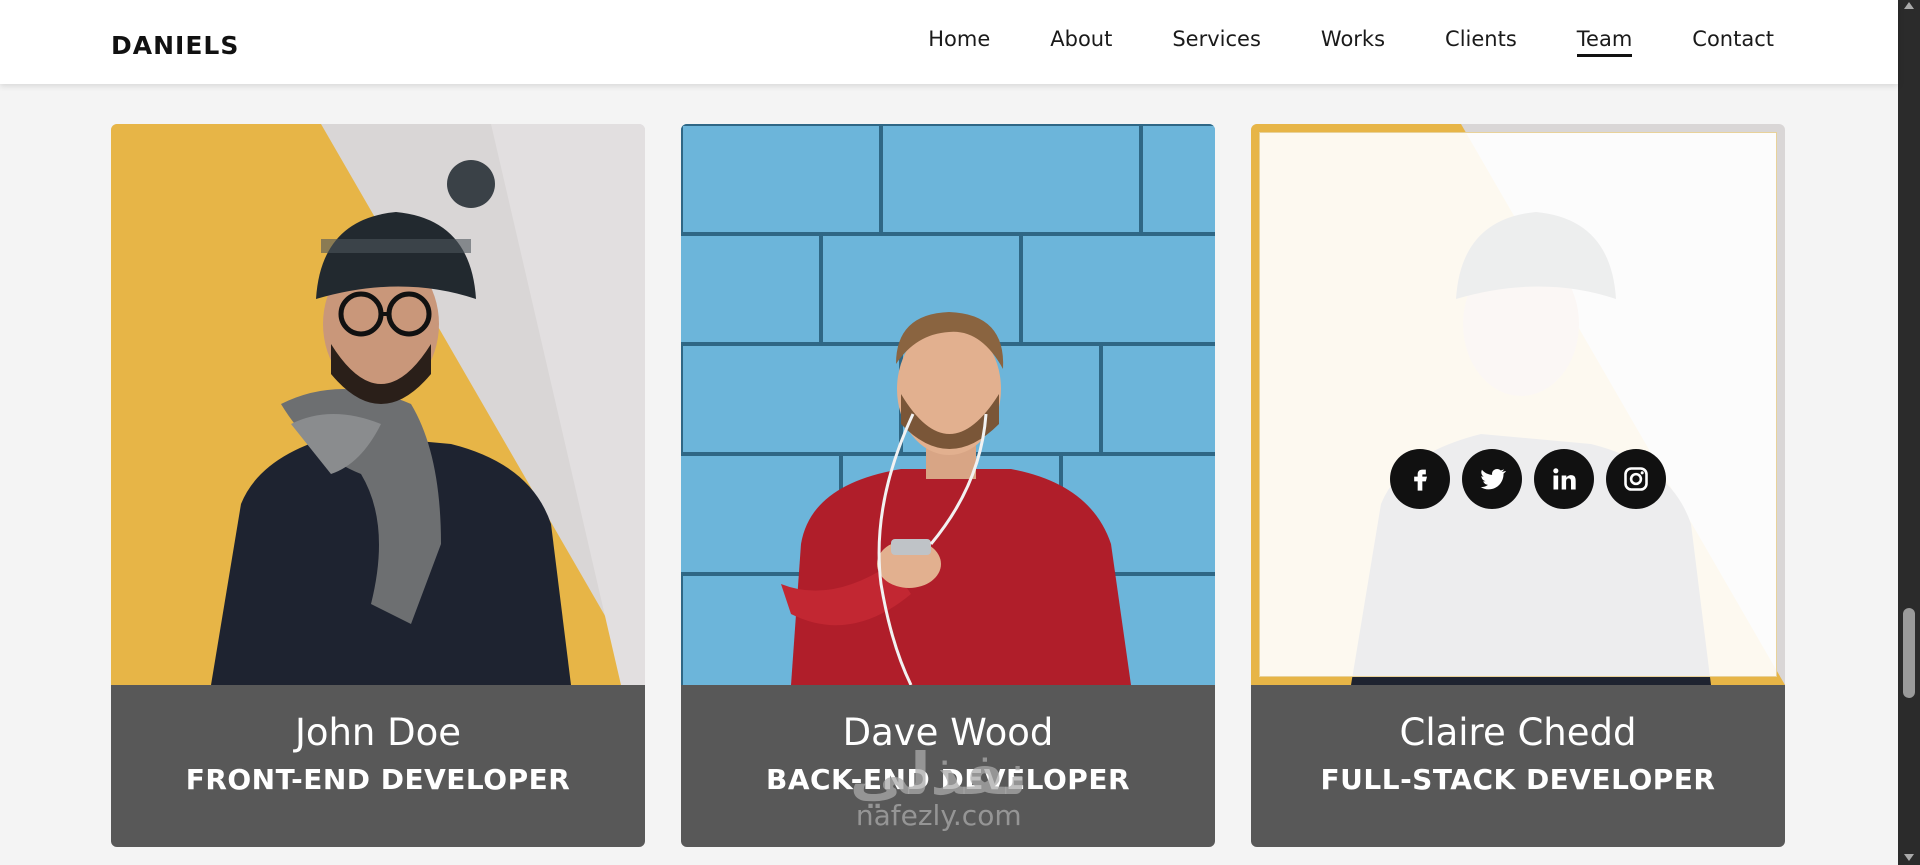 This screenshot has width=1920, height=865. I want to click on nav-home: Home, so click(959, 42).